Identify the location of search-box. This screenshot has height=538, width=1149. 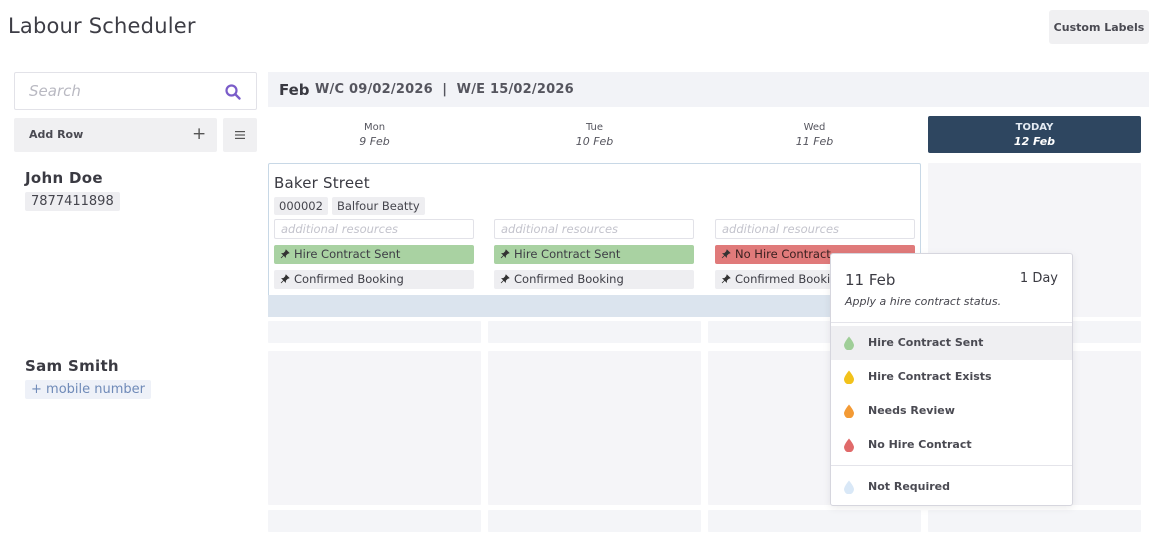
(135, 91).